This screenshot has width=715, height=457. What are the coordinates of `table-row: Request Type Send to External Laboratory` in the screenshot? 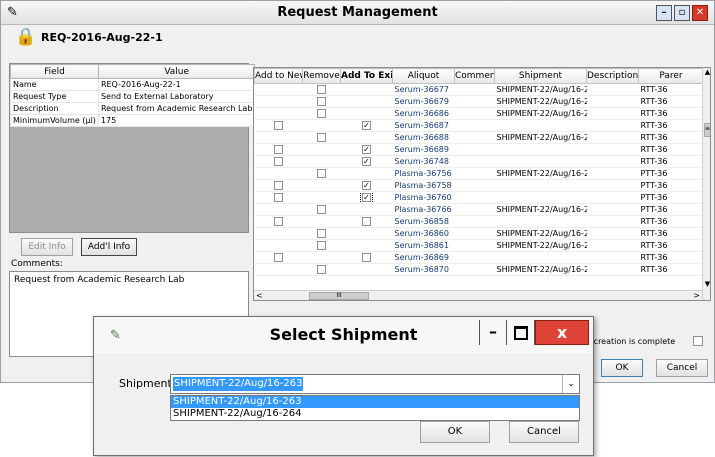 It's located at (133, 96).